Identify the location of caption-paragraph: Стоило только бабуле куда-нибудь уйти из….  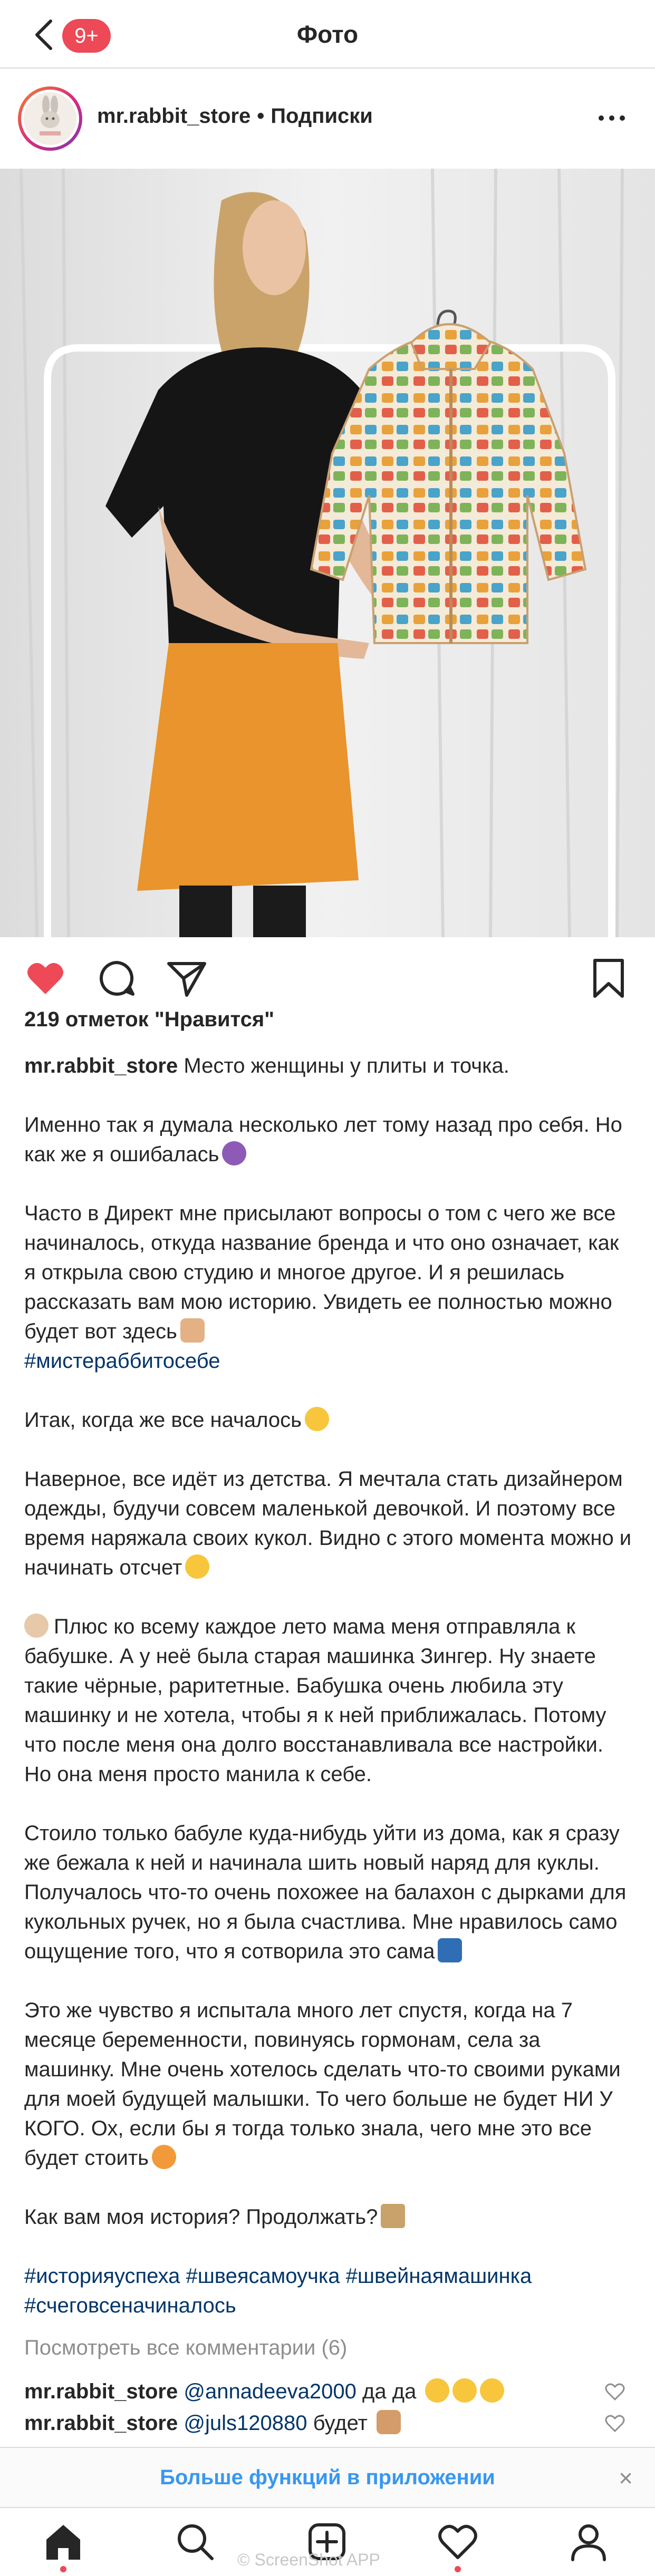
(330, 1892).